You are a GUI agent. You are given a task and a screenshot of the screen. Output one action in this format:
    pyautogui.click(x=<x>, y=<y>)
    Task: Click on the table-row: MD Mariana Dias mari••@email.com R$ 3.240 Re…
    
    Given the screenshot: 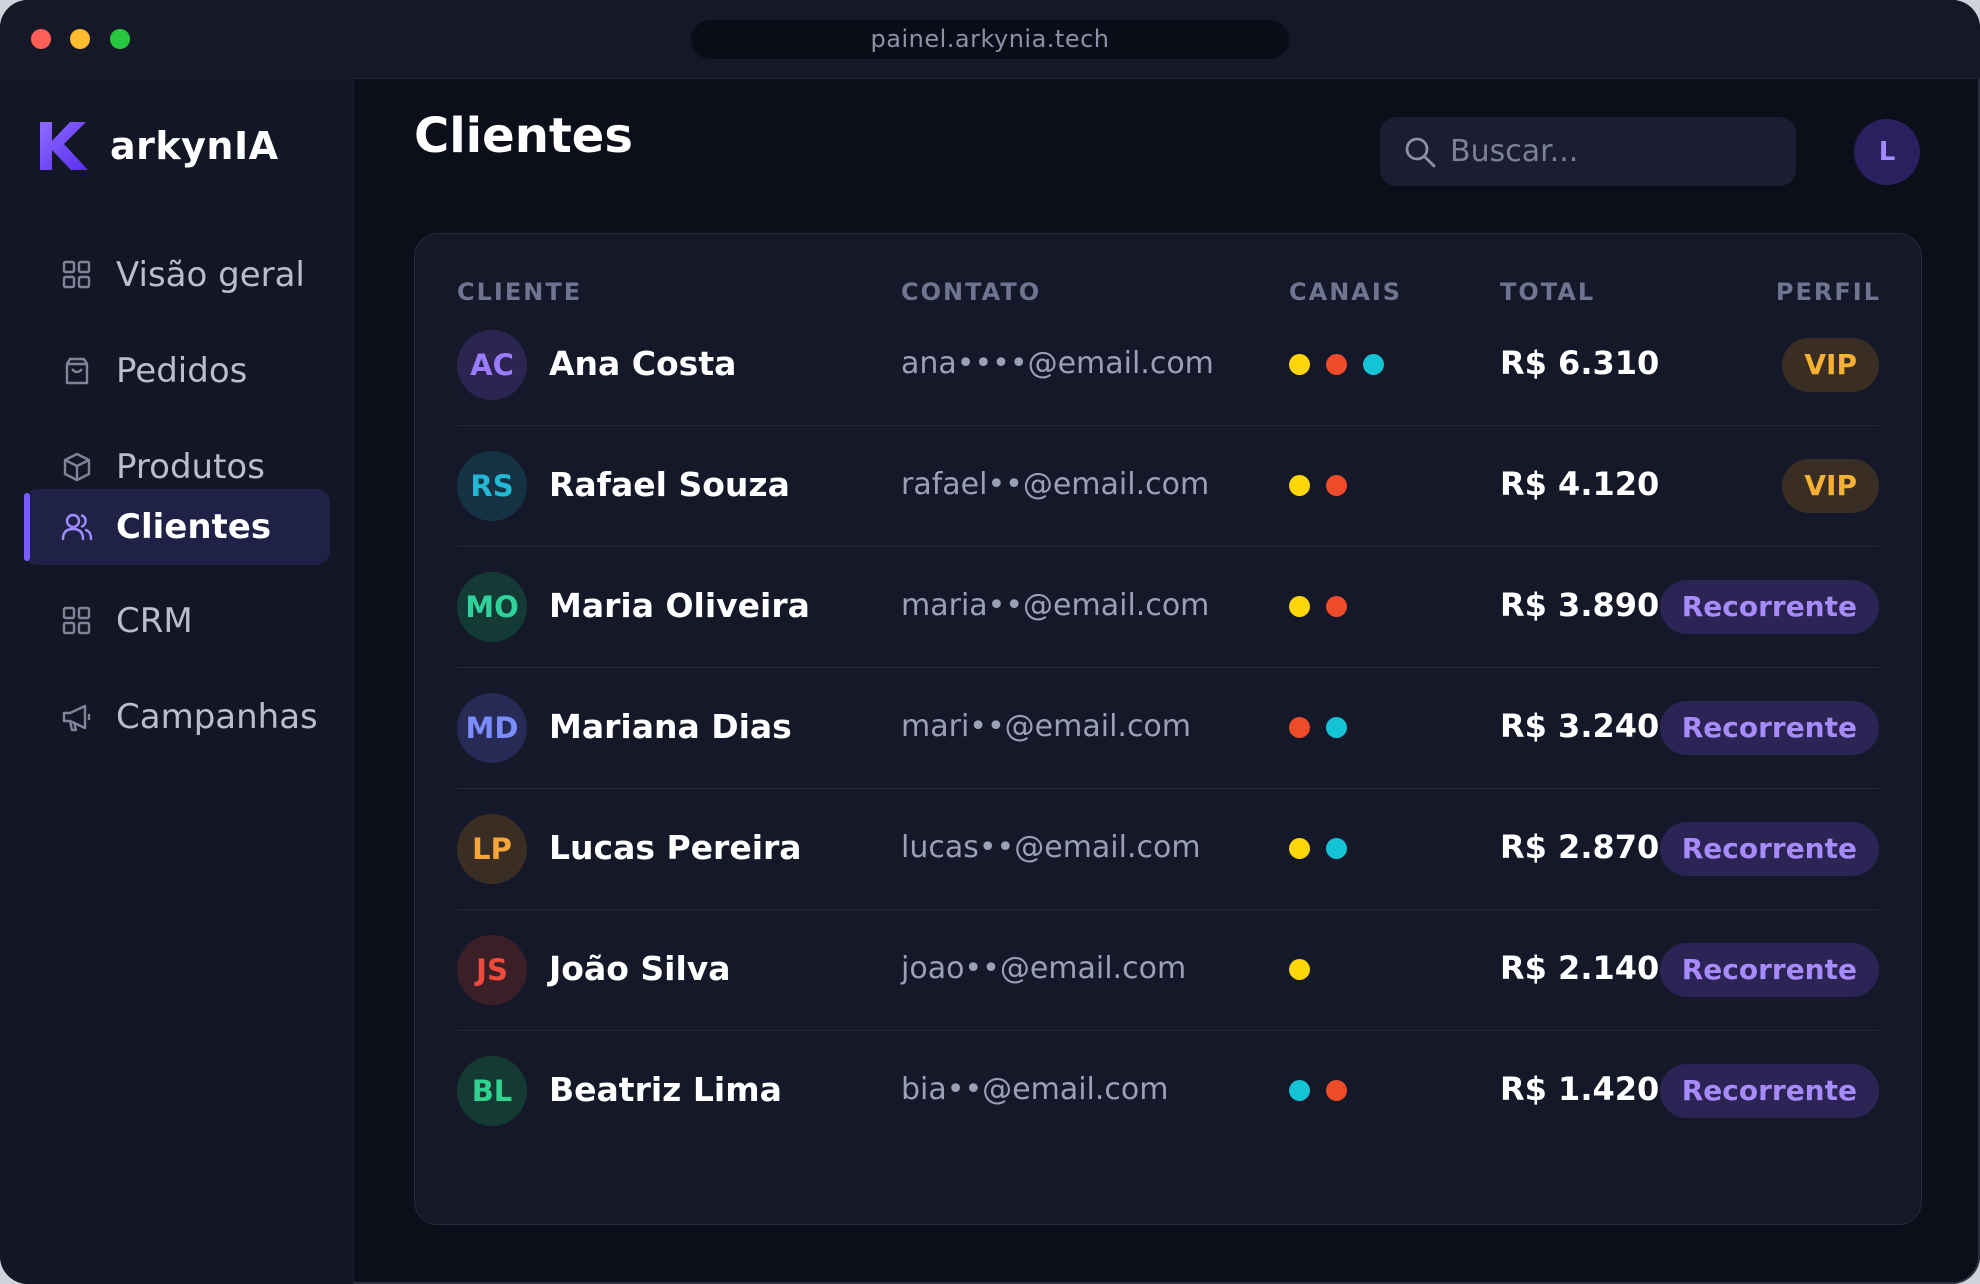 What is the action you would take?
    pyautogui.click(x=1168, y=728)
    